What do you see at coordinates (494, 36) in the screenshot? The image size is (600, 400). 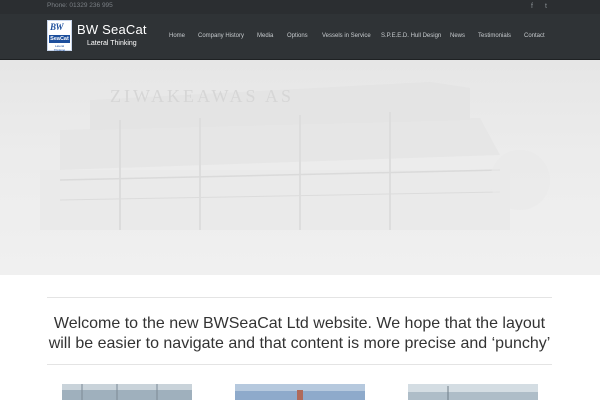 I see `nav-item-testimonials: Testimonials` at bounding box center [494, 36].